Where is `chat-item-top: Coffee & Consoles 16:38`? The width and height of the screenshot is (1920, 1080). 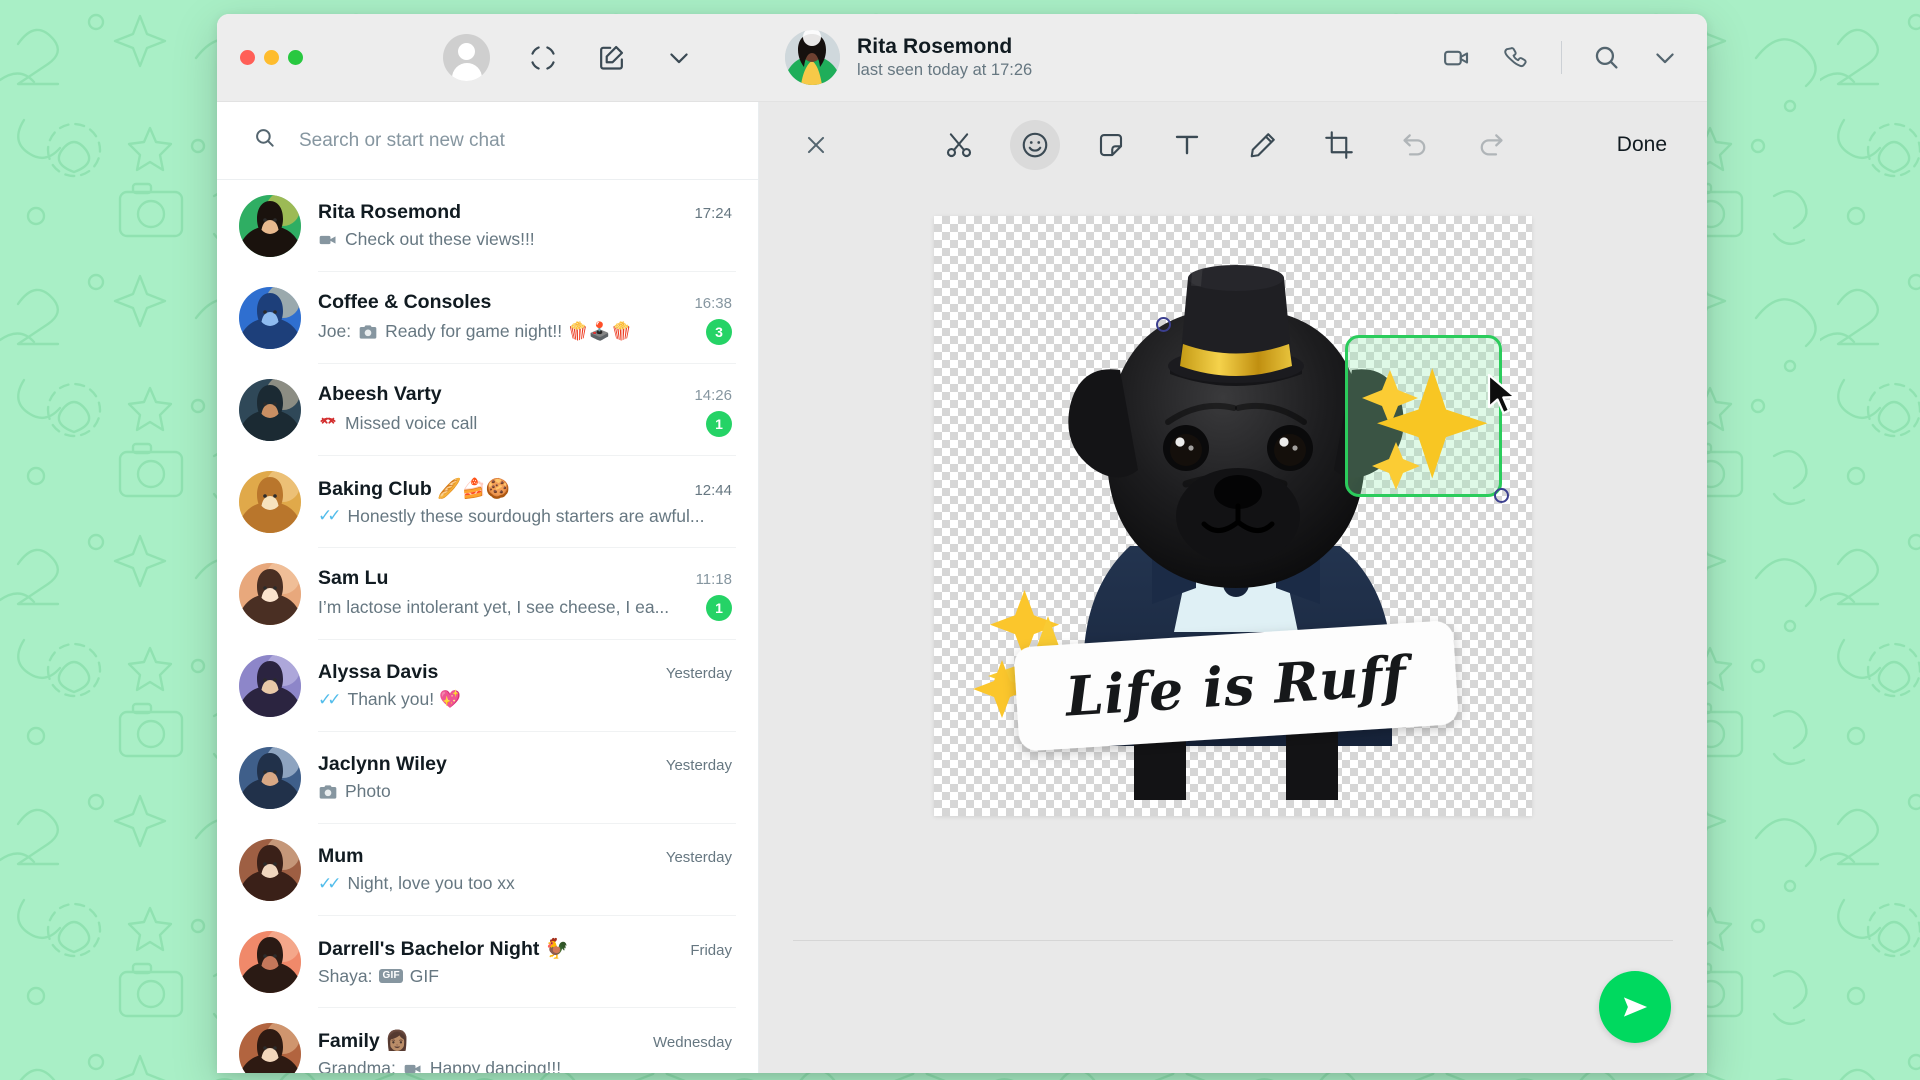 chat-item-top: Coffee & Consoles 16:38 is located at coordinates (525, 302).